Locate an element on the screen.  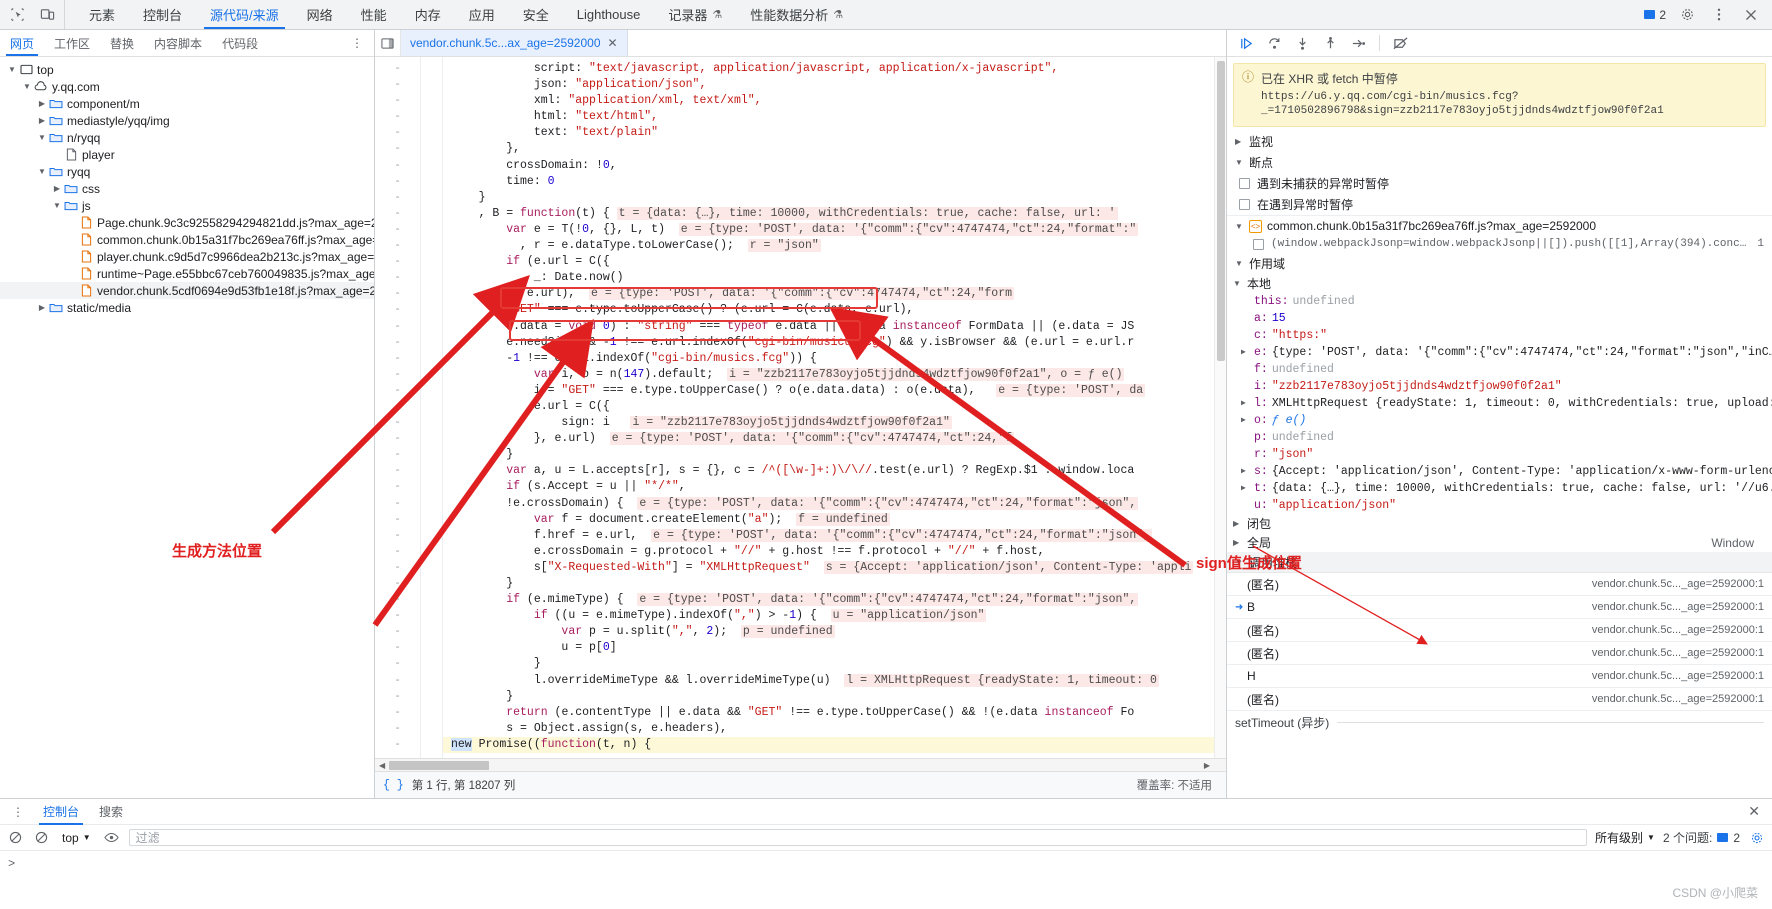
nav-tab-overrides: 替换 is located at coordinates (122, 43).